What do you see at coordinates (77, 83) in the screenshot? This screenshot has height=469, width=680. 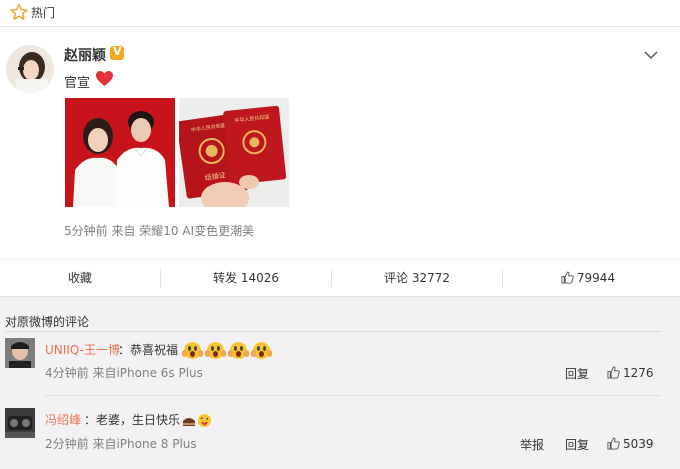 I see `post-text: 官宣` at bounding box center [77, 83].